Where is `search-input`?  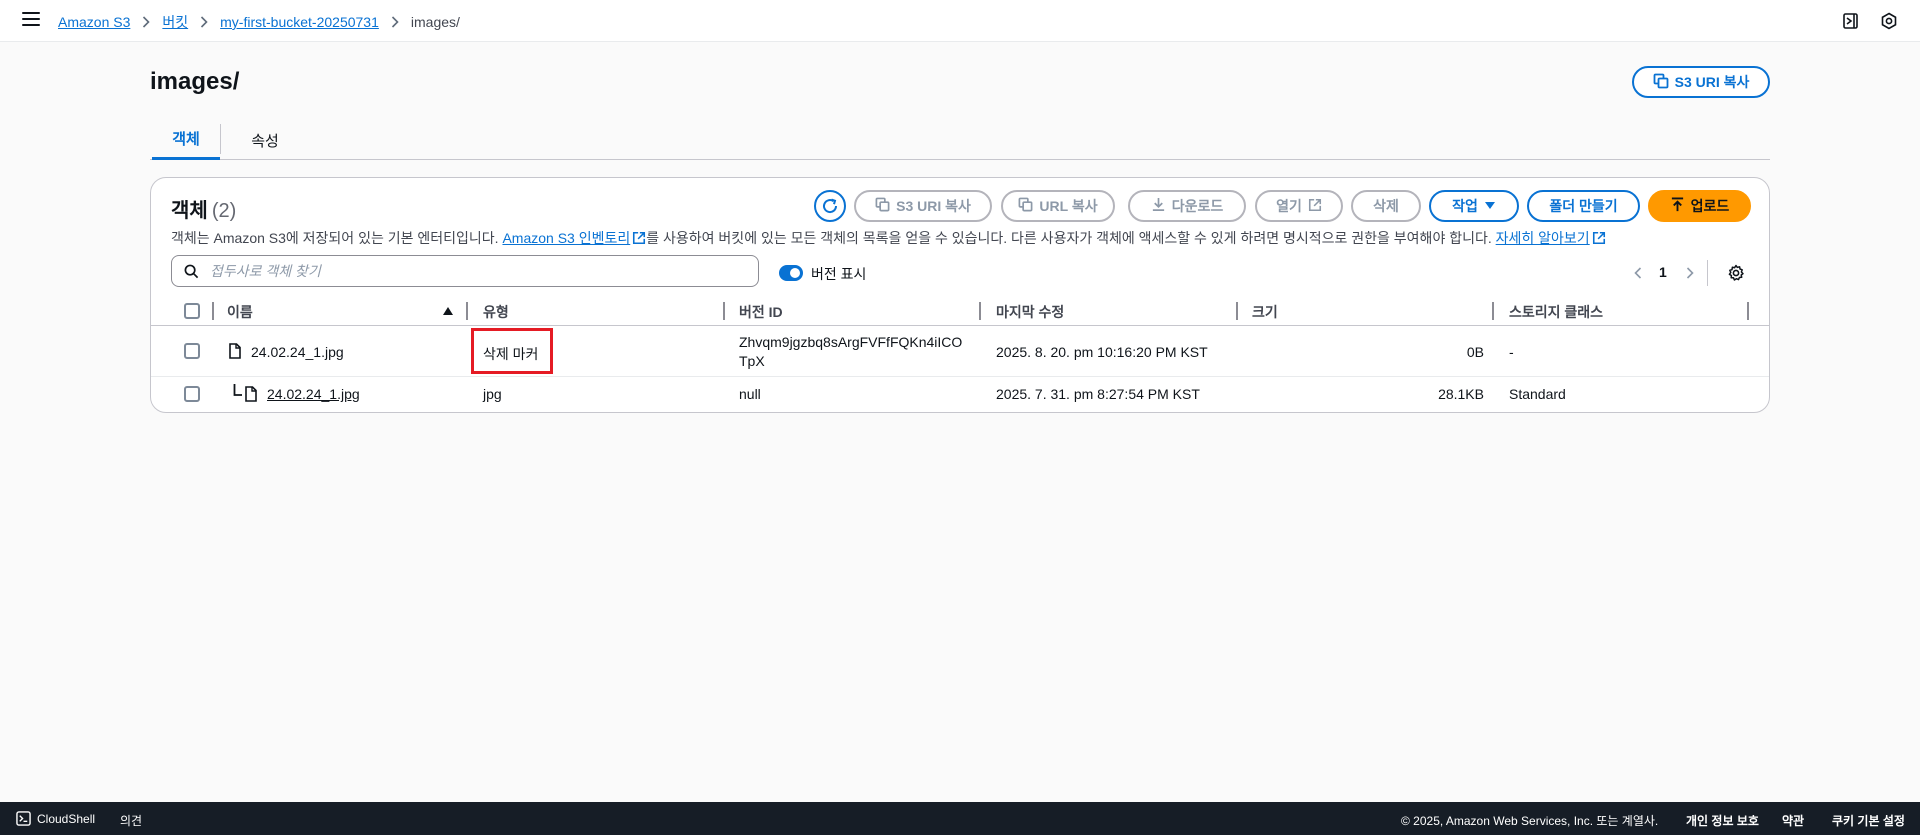 search-input is located at coordinates (475, 271).